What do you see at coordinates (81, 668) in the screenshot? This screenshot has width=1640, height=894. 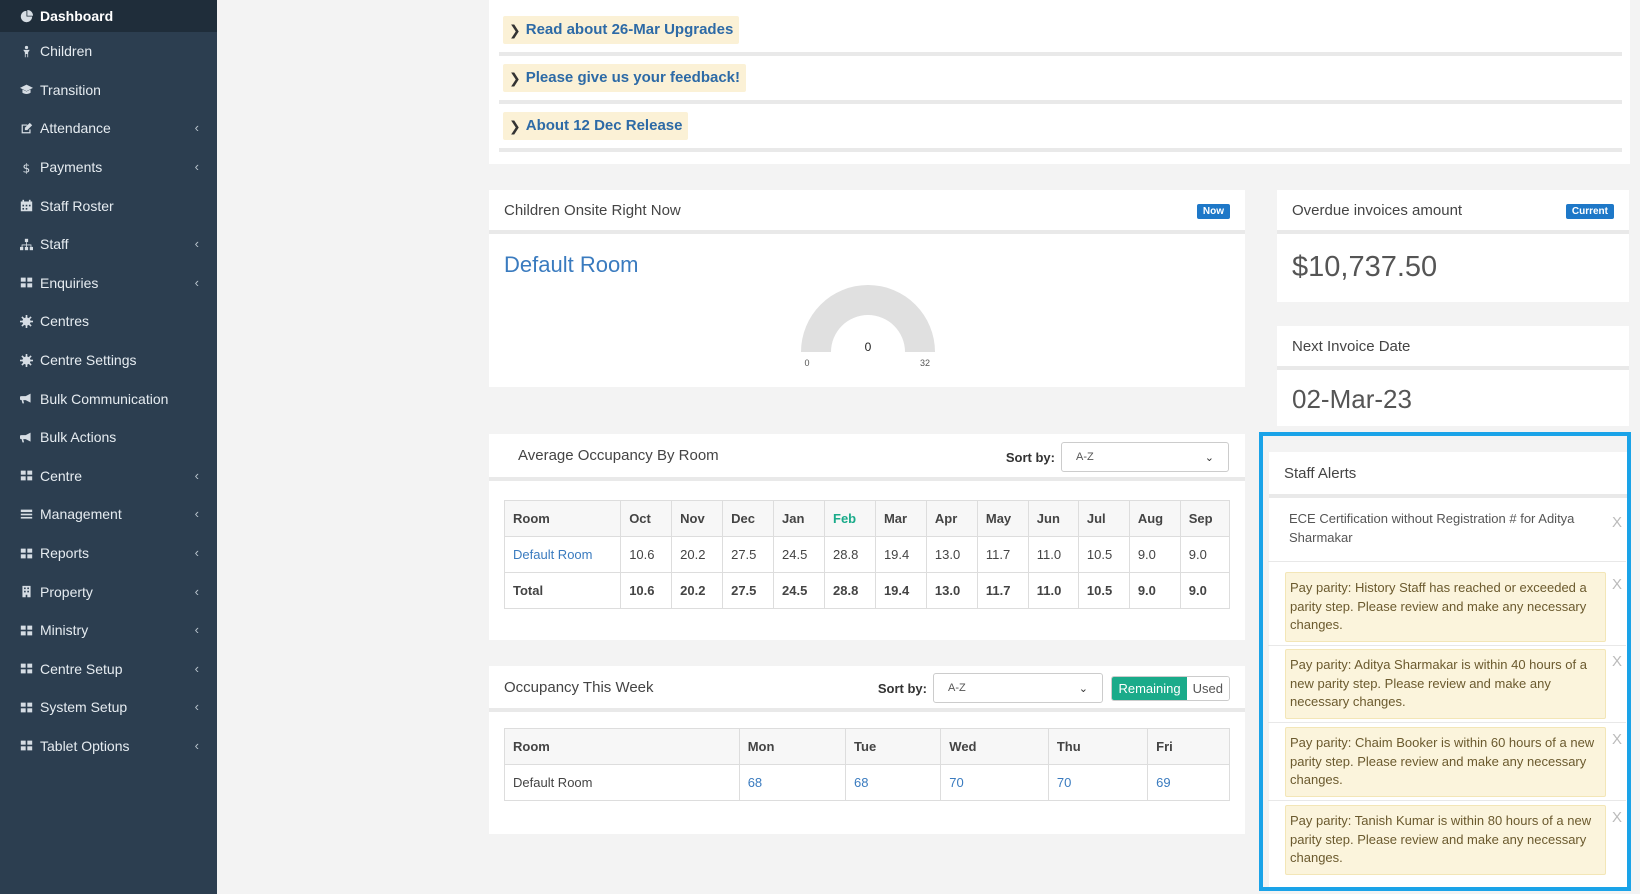 I see `sidebar-item-label: Centre Setup` at bounding box center [81, 668].